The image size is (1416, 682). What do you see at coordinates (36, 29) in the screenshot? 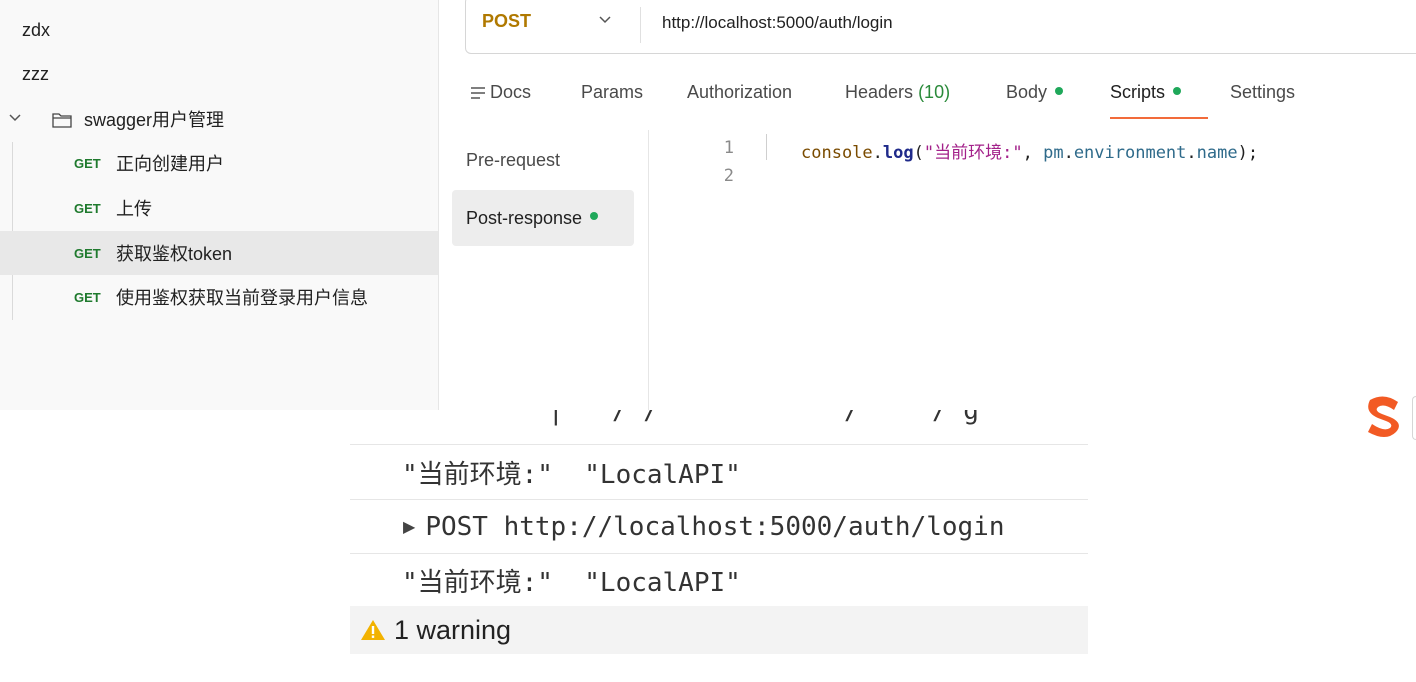
I see `sidebar-item-label: zdx` at bounding box center [36, 29].